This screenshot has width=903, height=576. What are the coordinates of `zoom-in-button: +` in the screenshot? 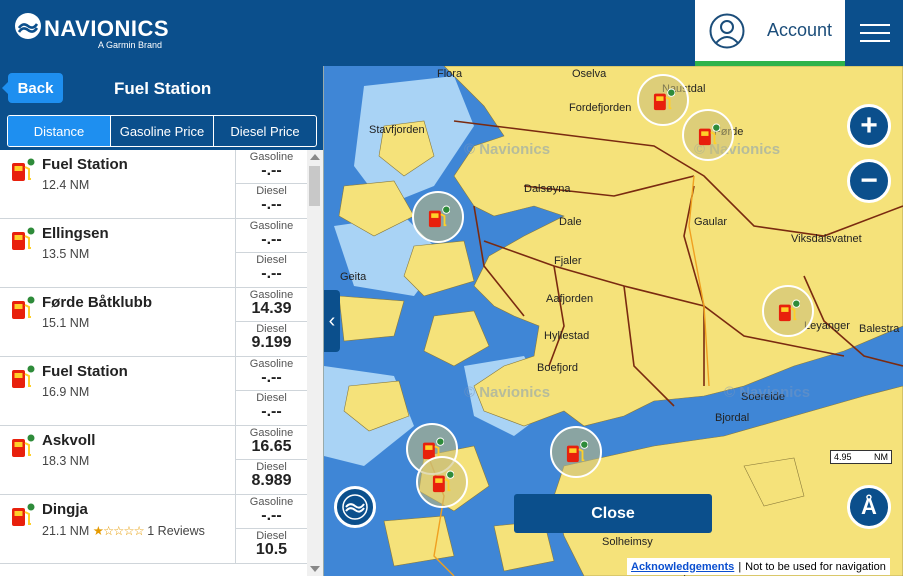 It's located at (869, 126).